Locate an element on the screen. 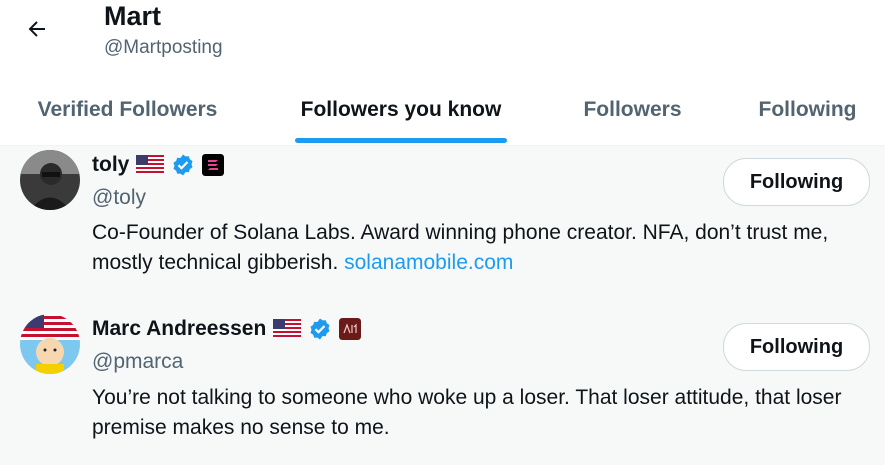 This screenshot has height=465, width=885. tab-followers: Followers is located at coordinates (632, 110).